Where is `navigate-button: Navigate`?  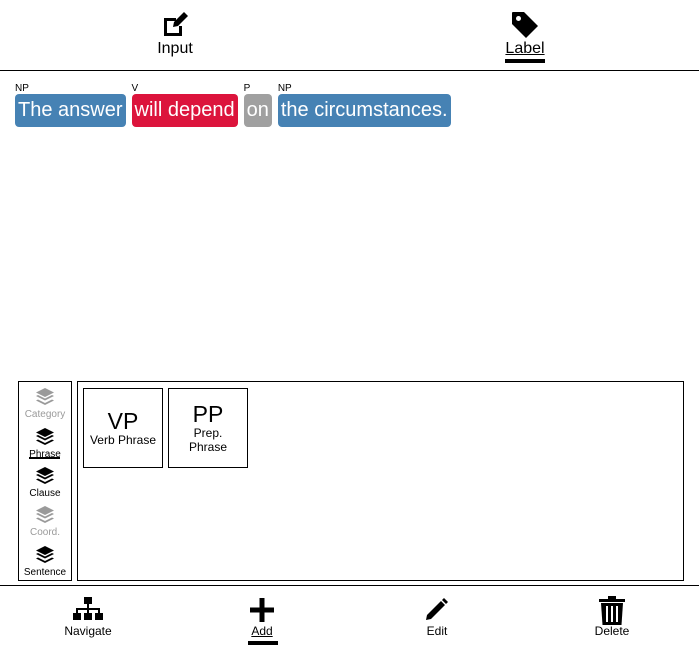
navigate-button: Navigate is located at coordinates (88, 617).